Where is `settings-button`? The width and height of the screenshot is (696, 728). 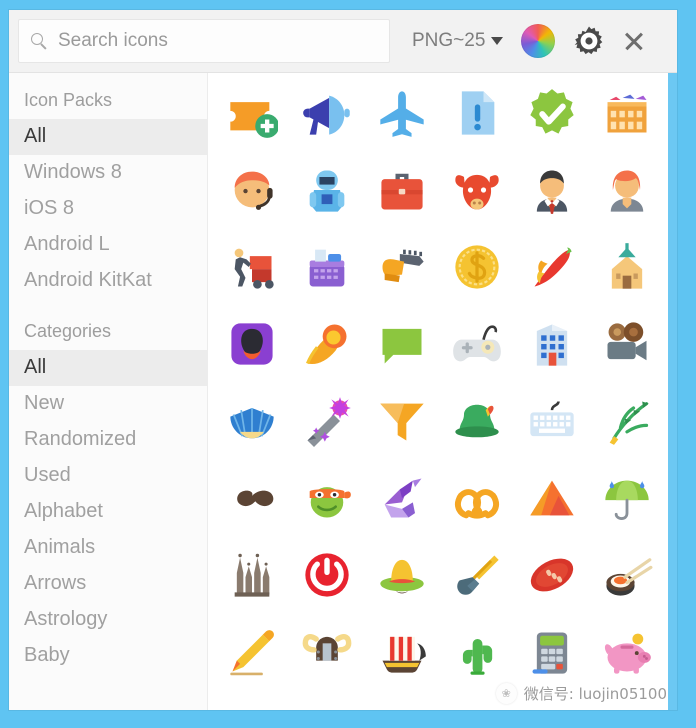 settings-button is located at coordinates (589, 41).